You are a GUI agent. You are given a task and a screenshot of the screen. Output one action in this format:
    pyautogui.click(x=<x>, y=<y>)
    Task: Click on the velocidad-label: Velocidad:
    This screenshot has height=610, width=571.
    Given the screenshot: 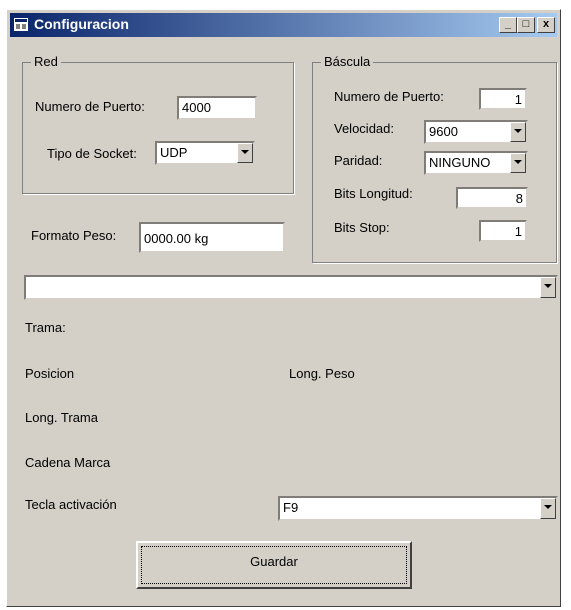 What is the action you would take?
    pyautogui.click(x=364, y=128)
    